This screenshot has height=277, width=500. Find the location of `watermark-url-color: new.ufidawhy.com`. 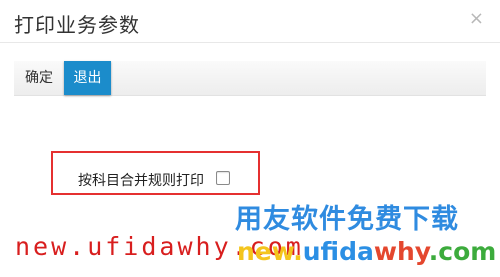

watermark-url-color: new.ufidawhy.com is located at coordinates (366, 251).